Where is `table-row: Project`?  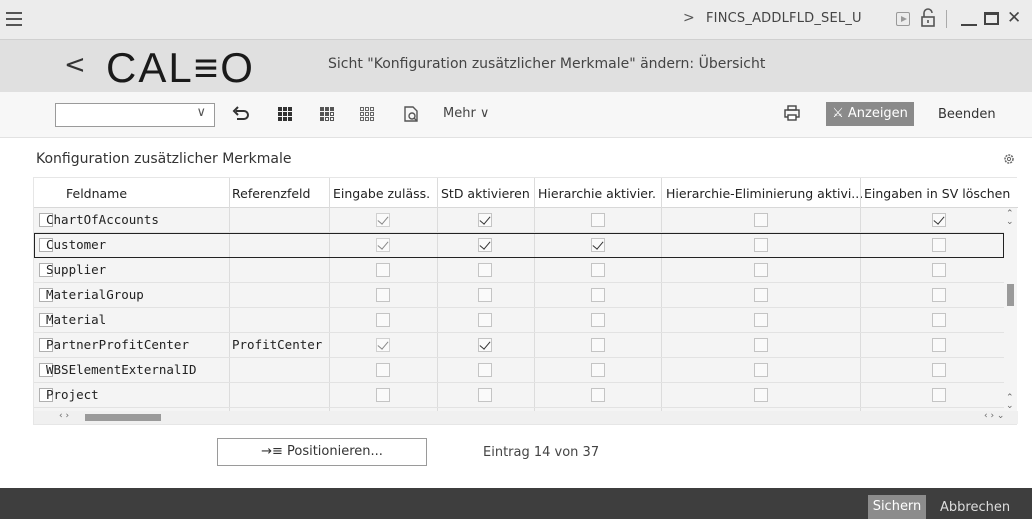
table-row: Project is located at coordinates (519, 395).